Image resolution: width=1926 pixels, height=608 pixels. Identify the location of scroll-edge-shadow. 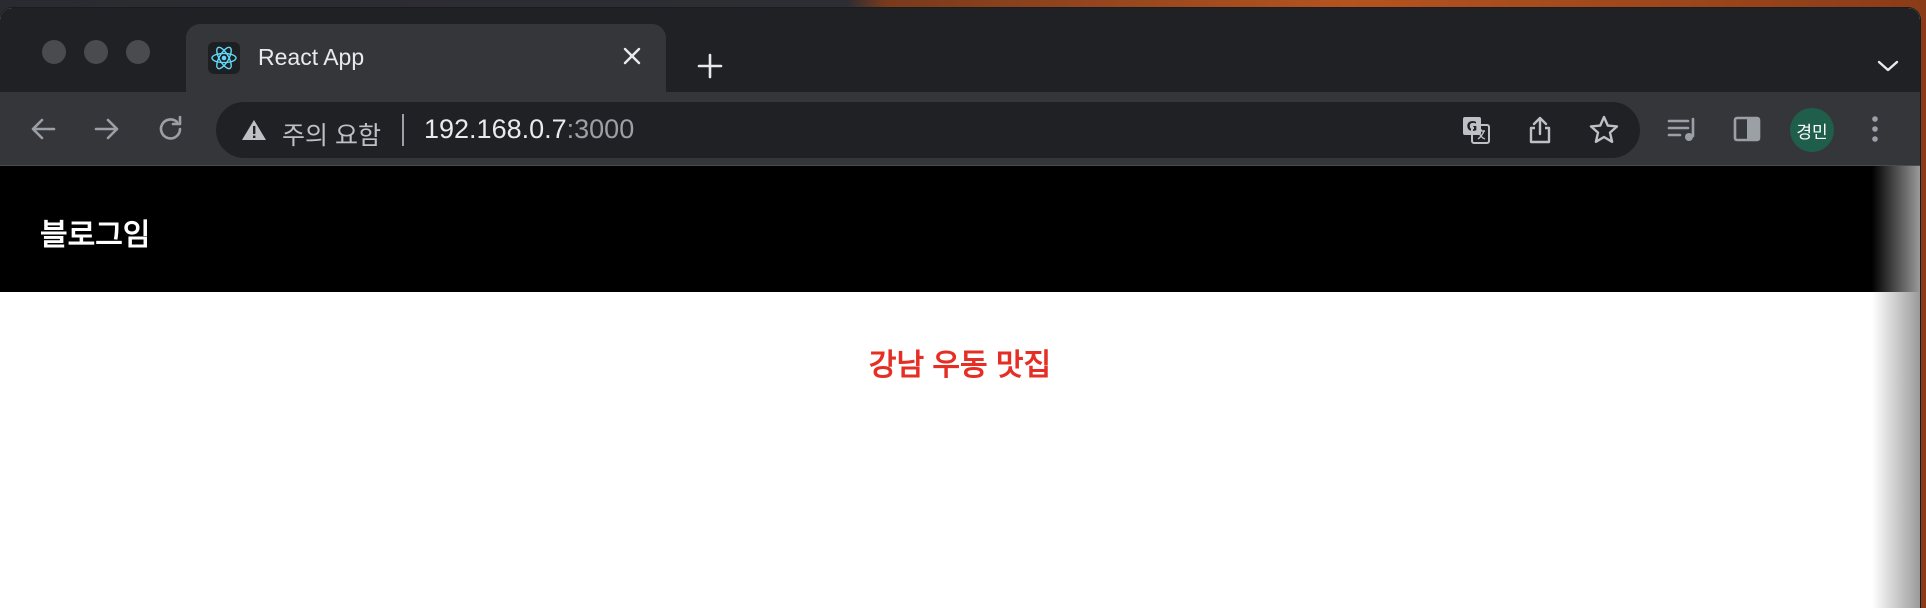
(1896, 387).